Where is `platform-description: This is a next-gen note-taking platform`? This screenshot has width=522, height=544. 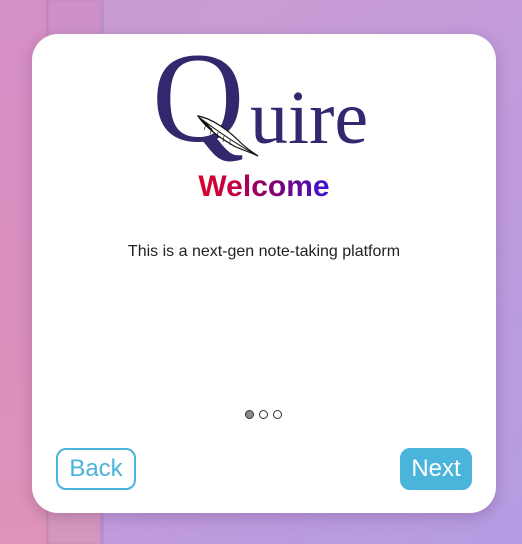
platform-description: This is a next-gen note-taking platform is located at coordinates (264, 251).